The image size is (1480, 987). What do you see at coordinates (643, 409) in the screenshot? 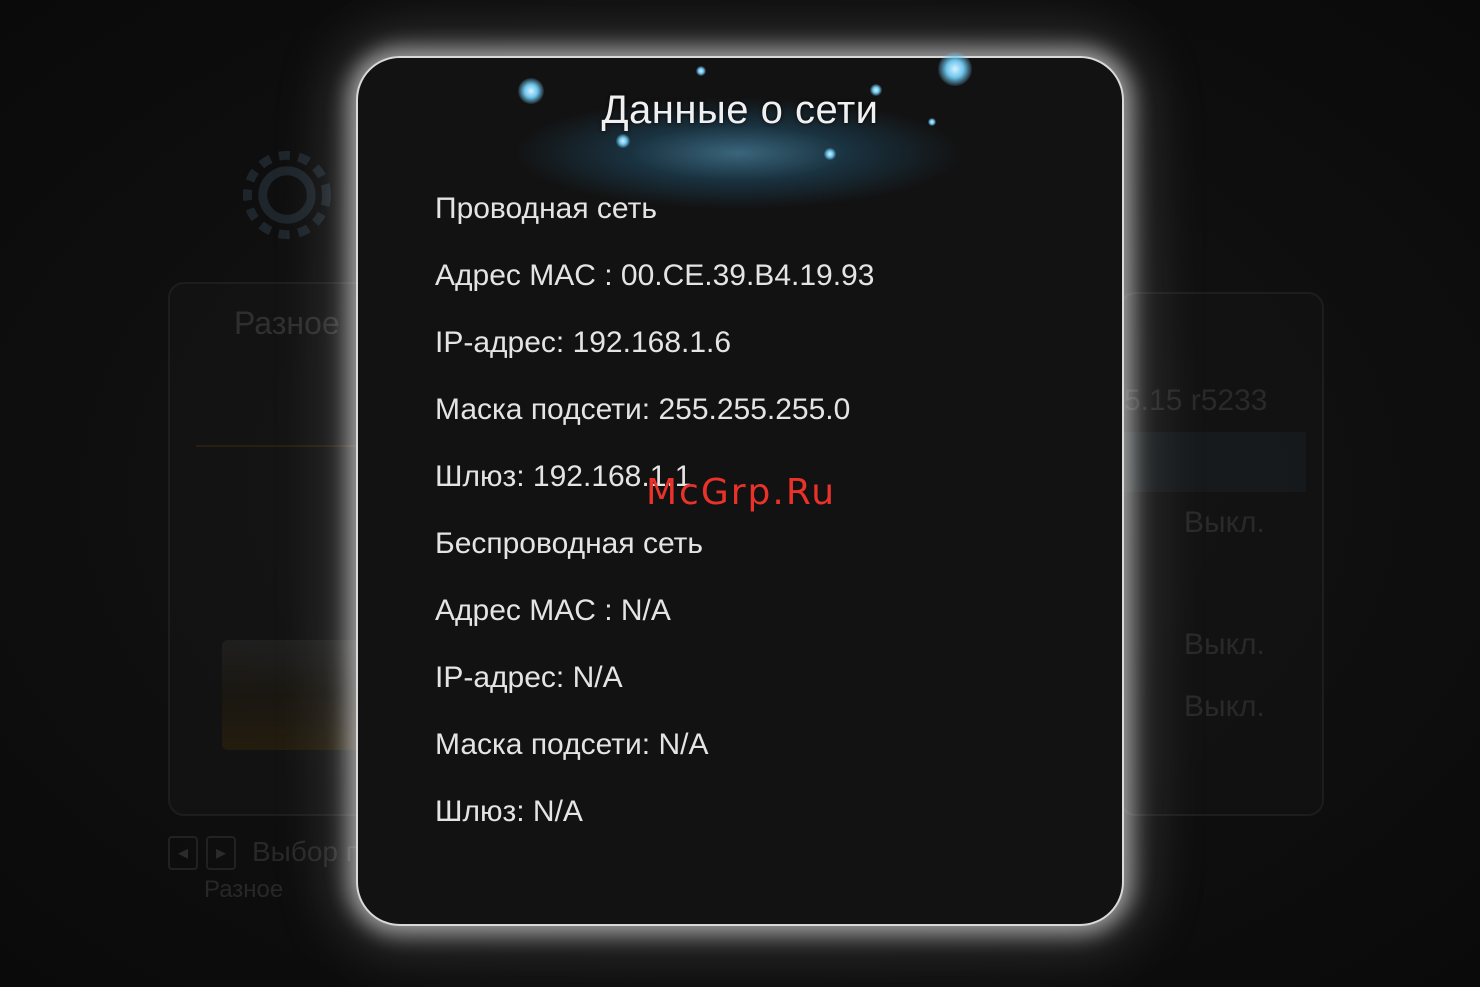
I see `wired-subnet-mask: Маска подсети: 255.255.255.0` at bounding box center [643, 409].